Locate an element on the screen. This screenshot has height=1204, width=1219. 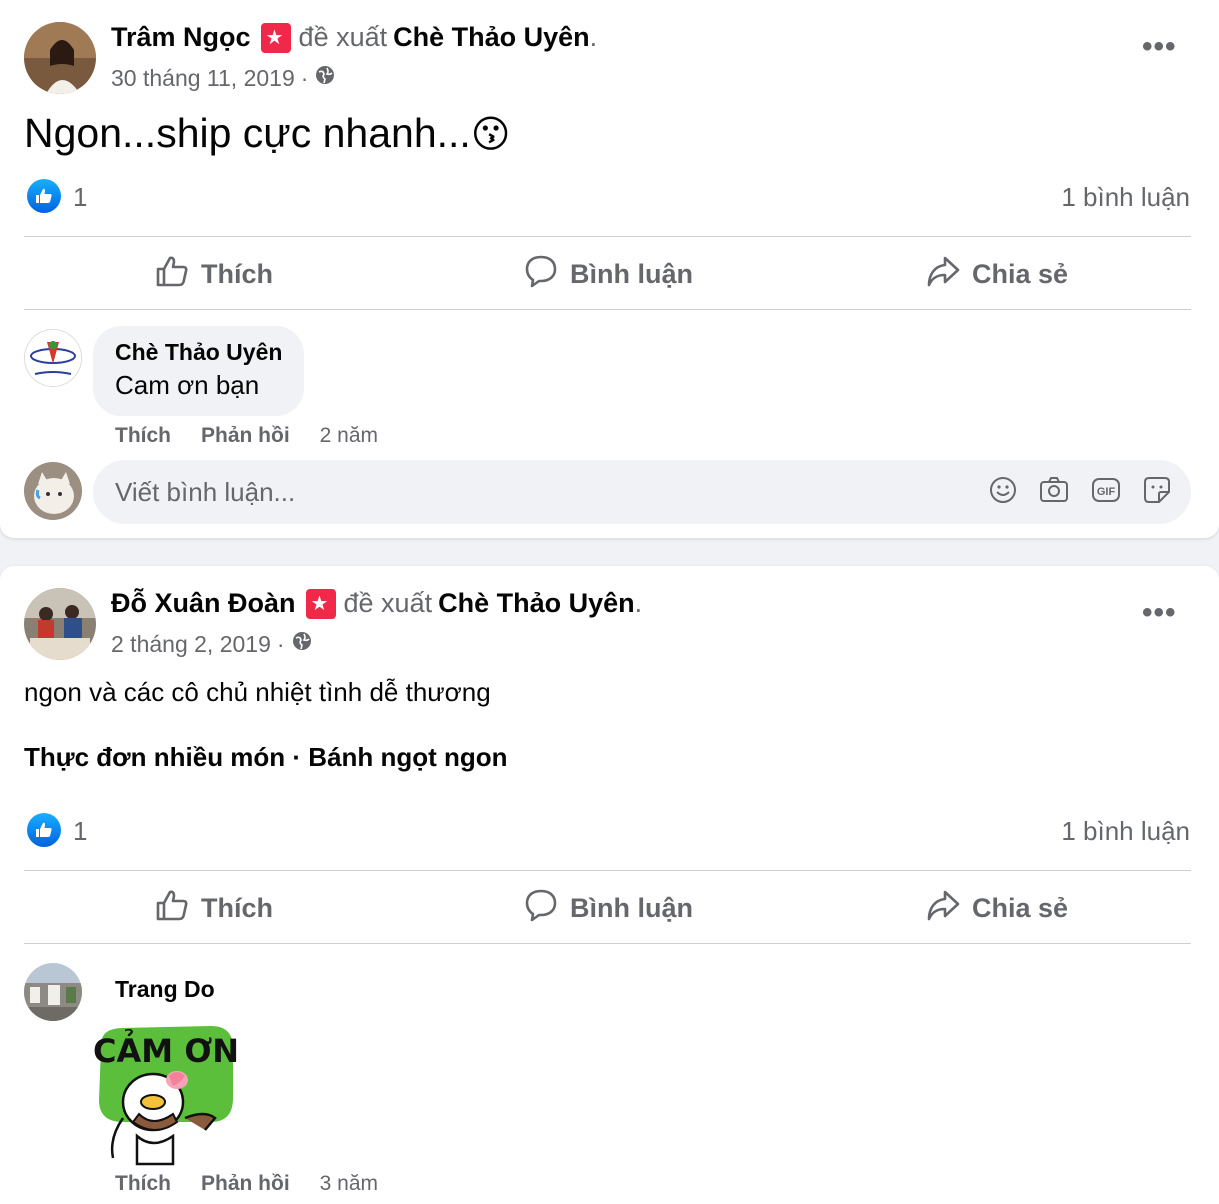
comment-actions: Thích Phản hồi 2 năm is located at coordinates (246, 436).